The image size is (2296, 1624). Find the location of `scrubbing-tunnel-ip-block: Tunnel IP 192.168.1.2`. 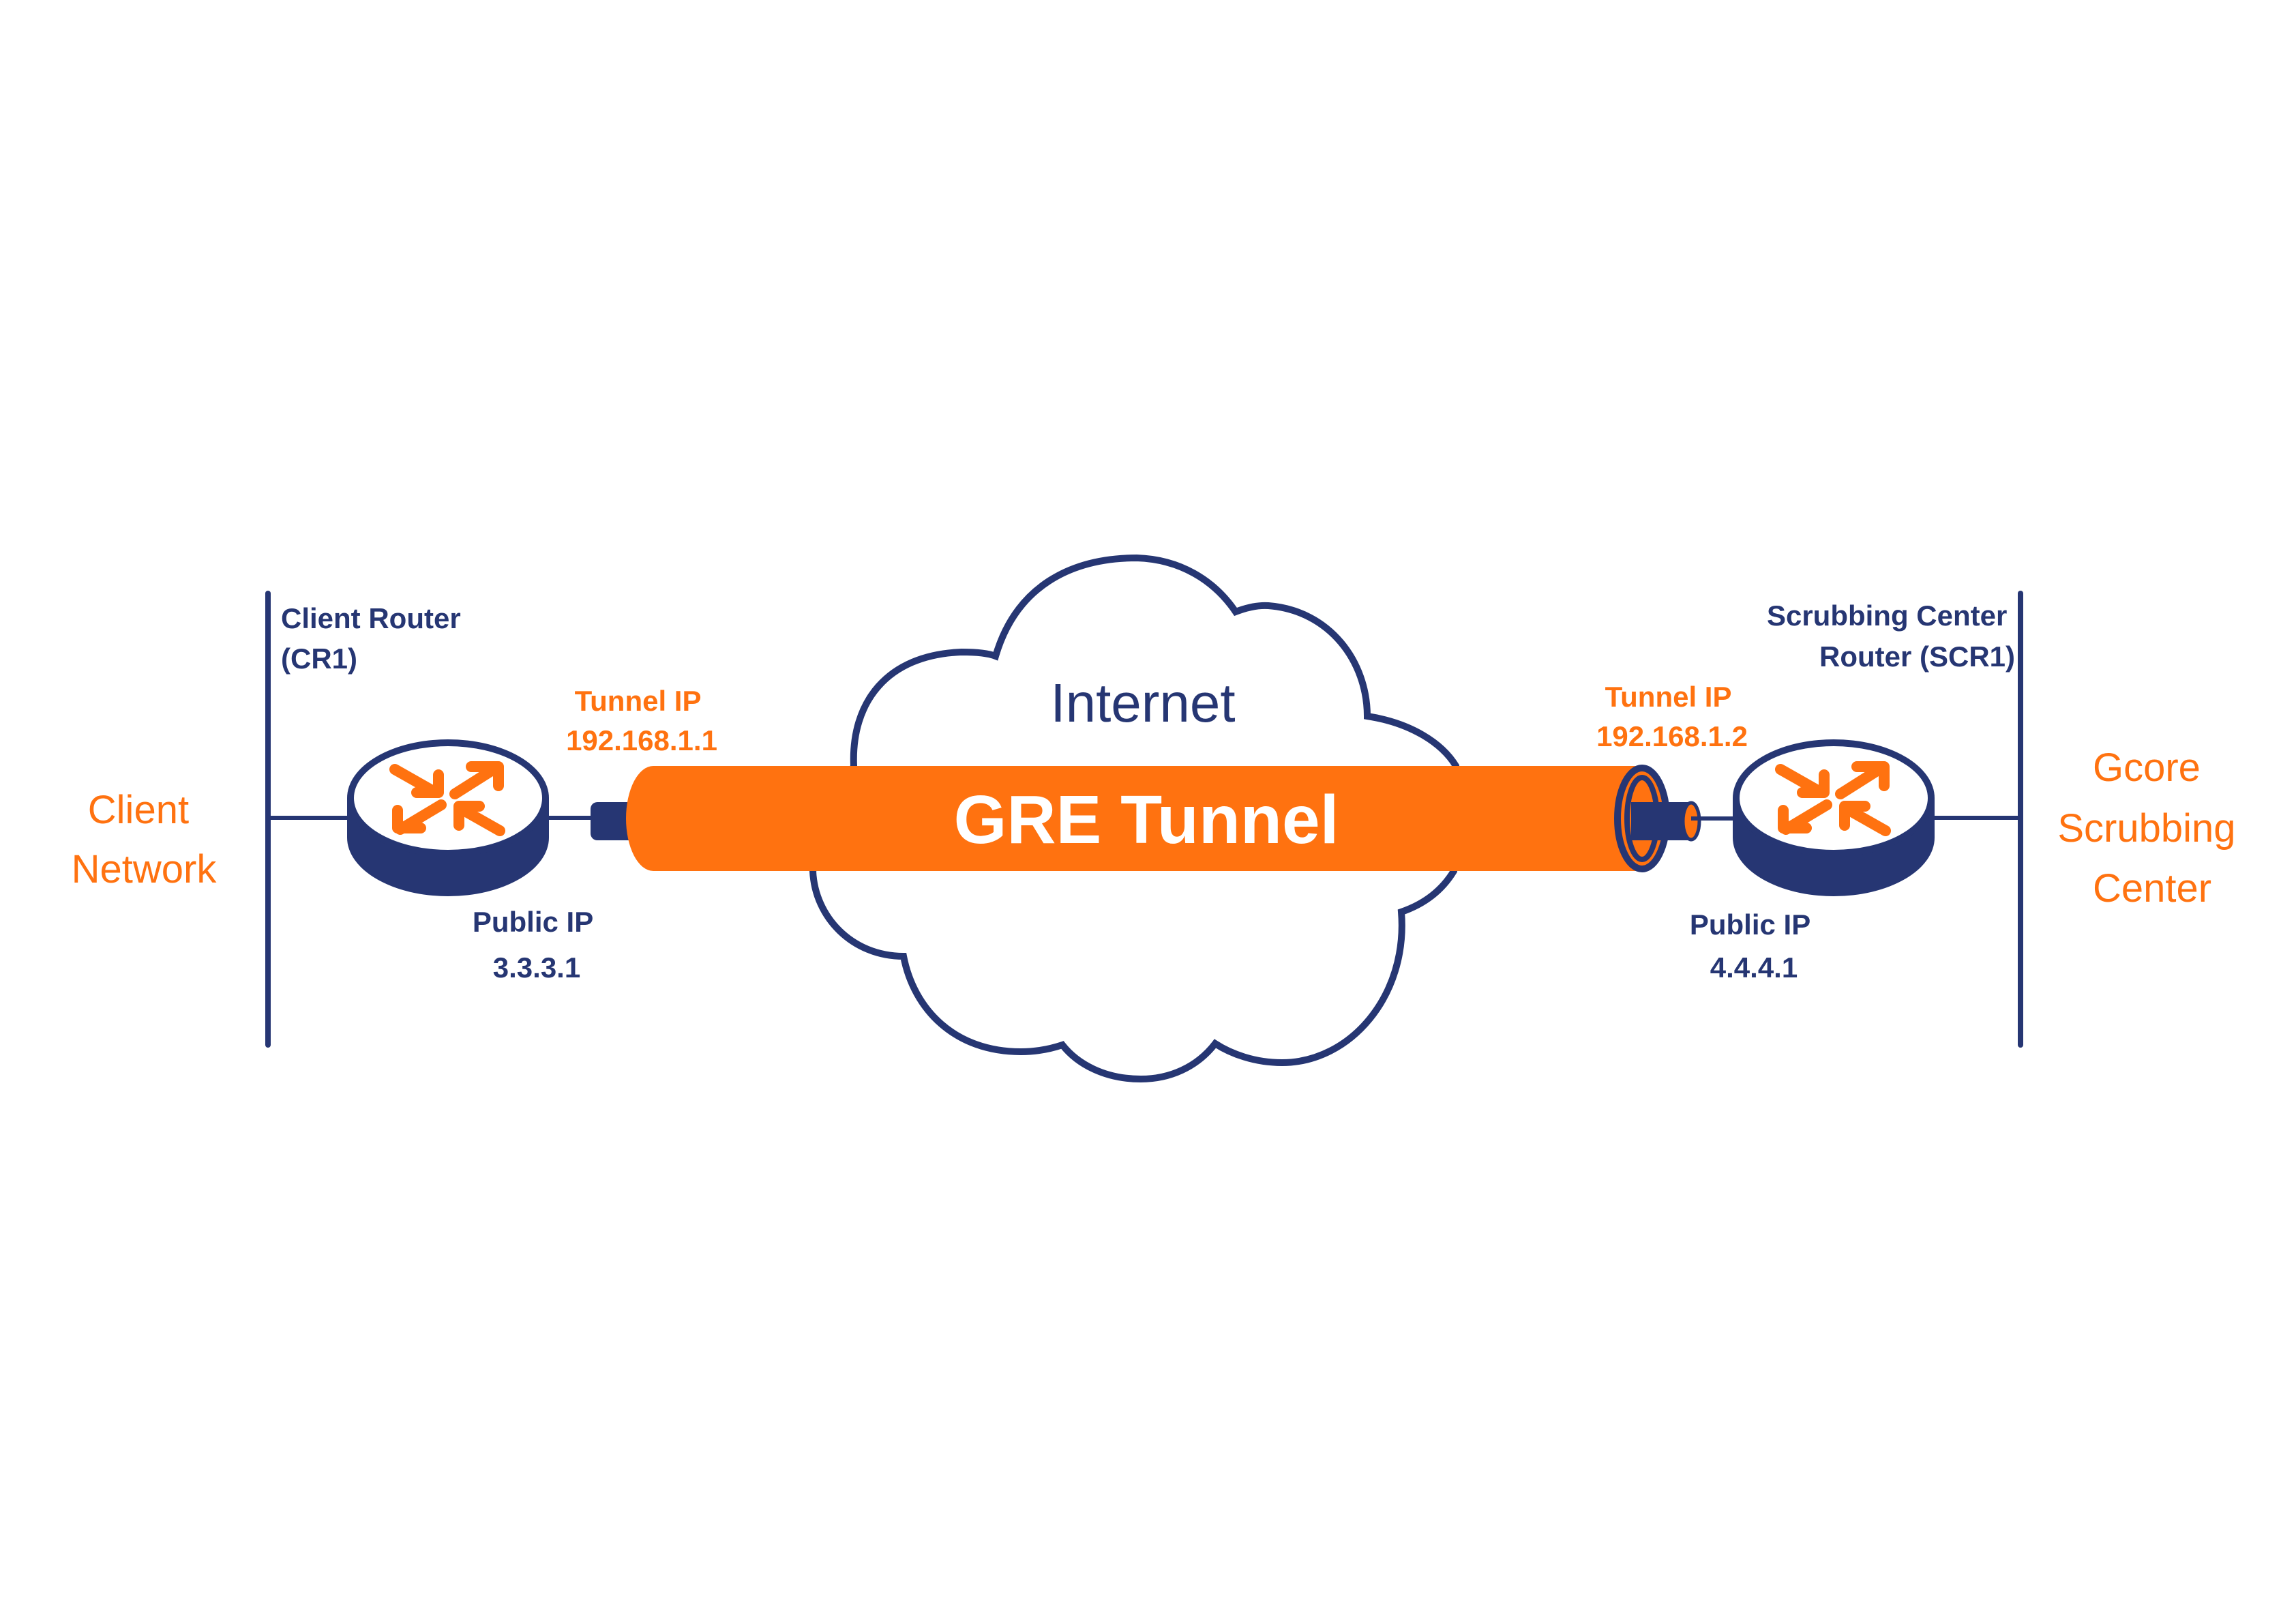

scrubbing-tunnel-ip-block: Tunnel IP 192.168.1.2 is located at coordinates (1672, 716).